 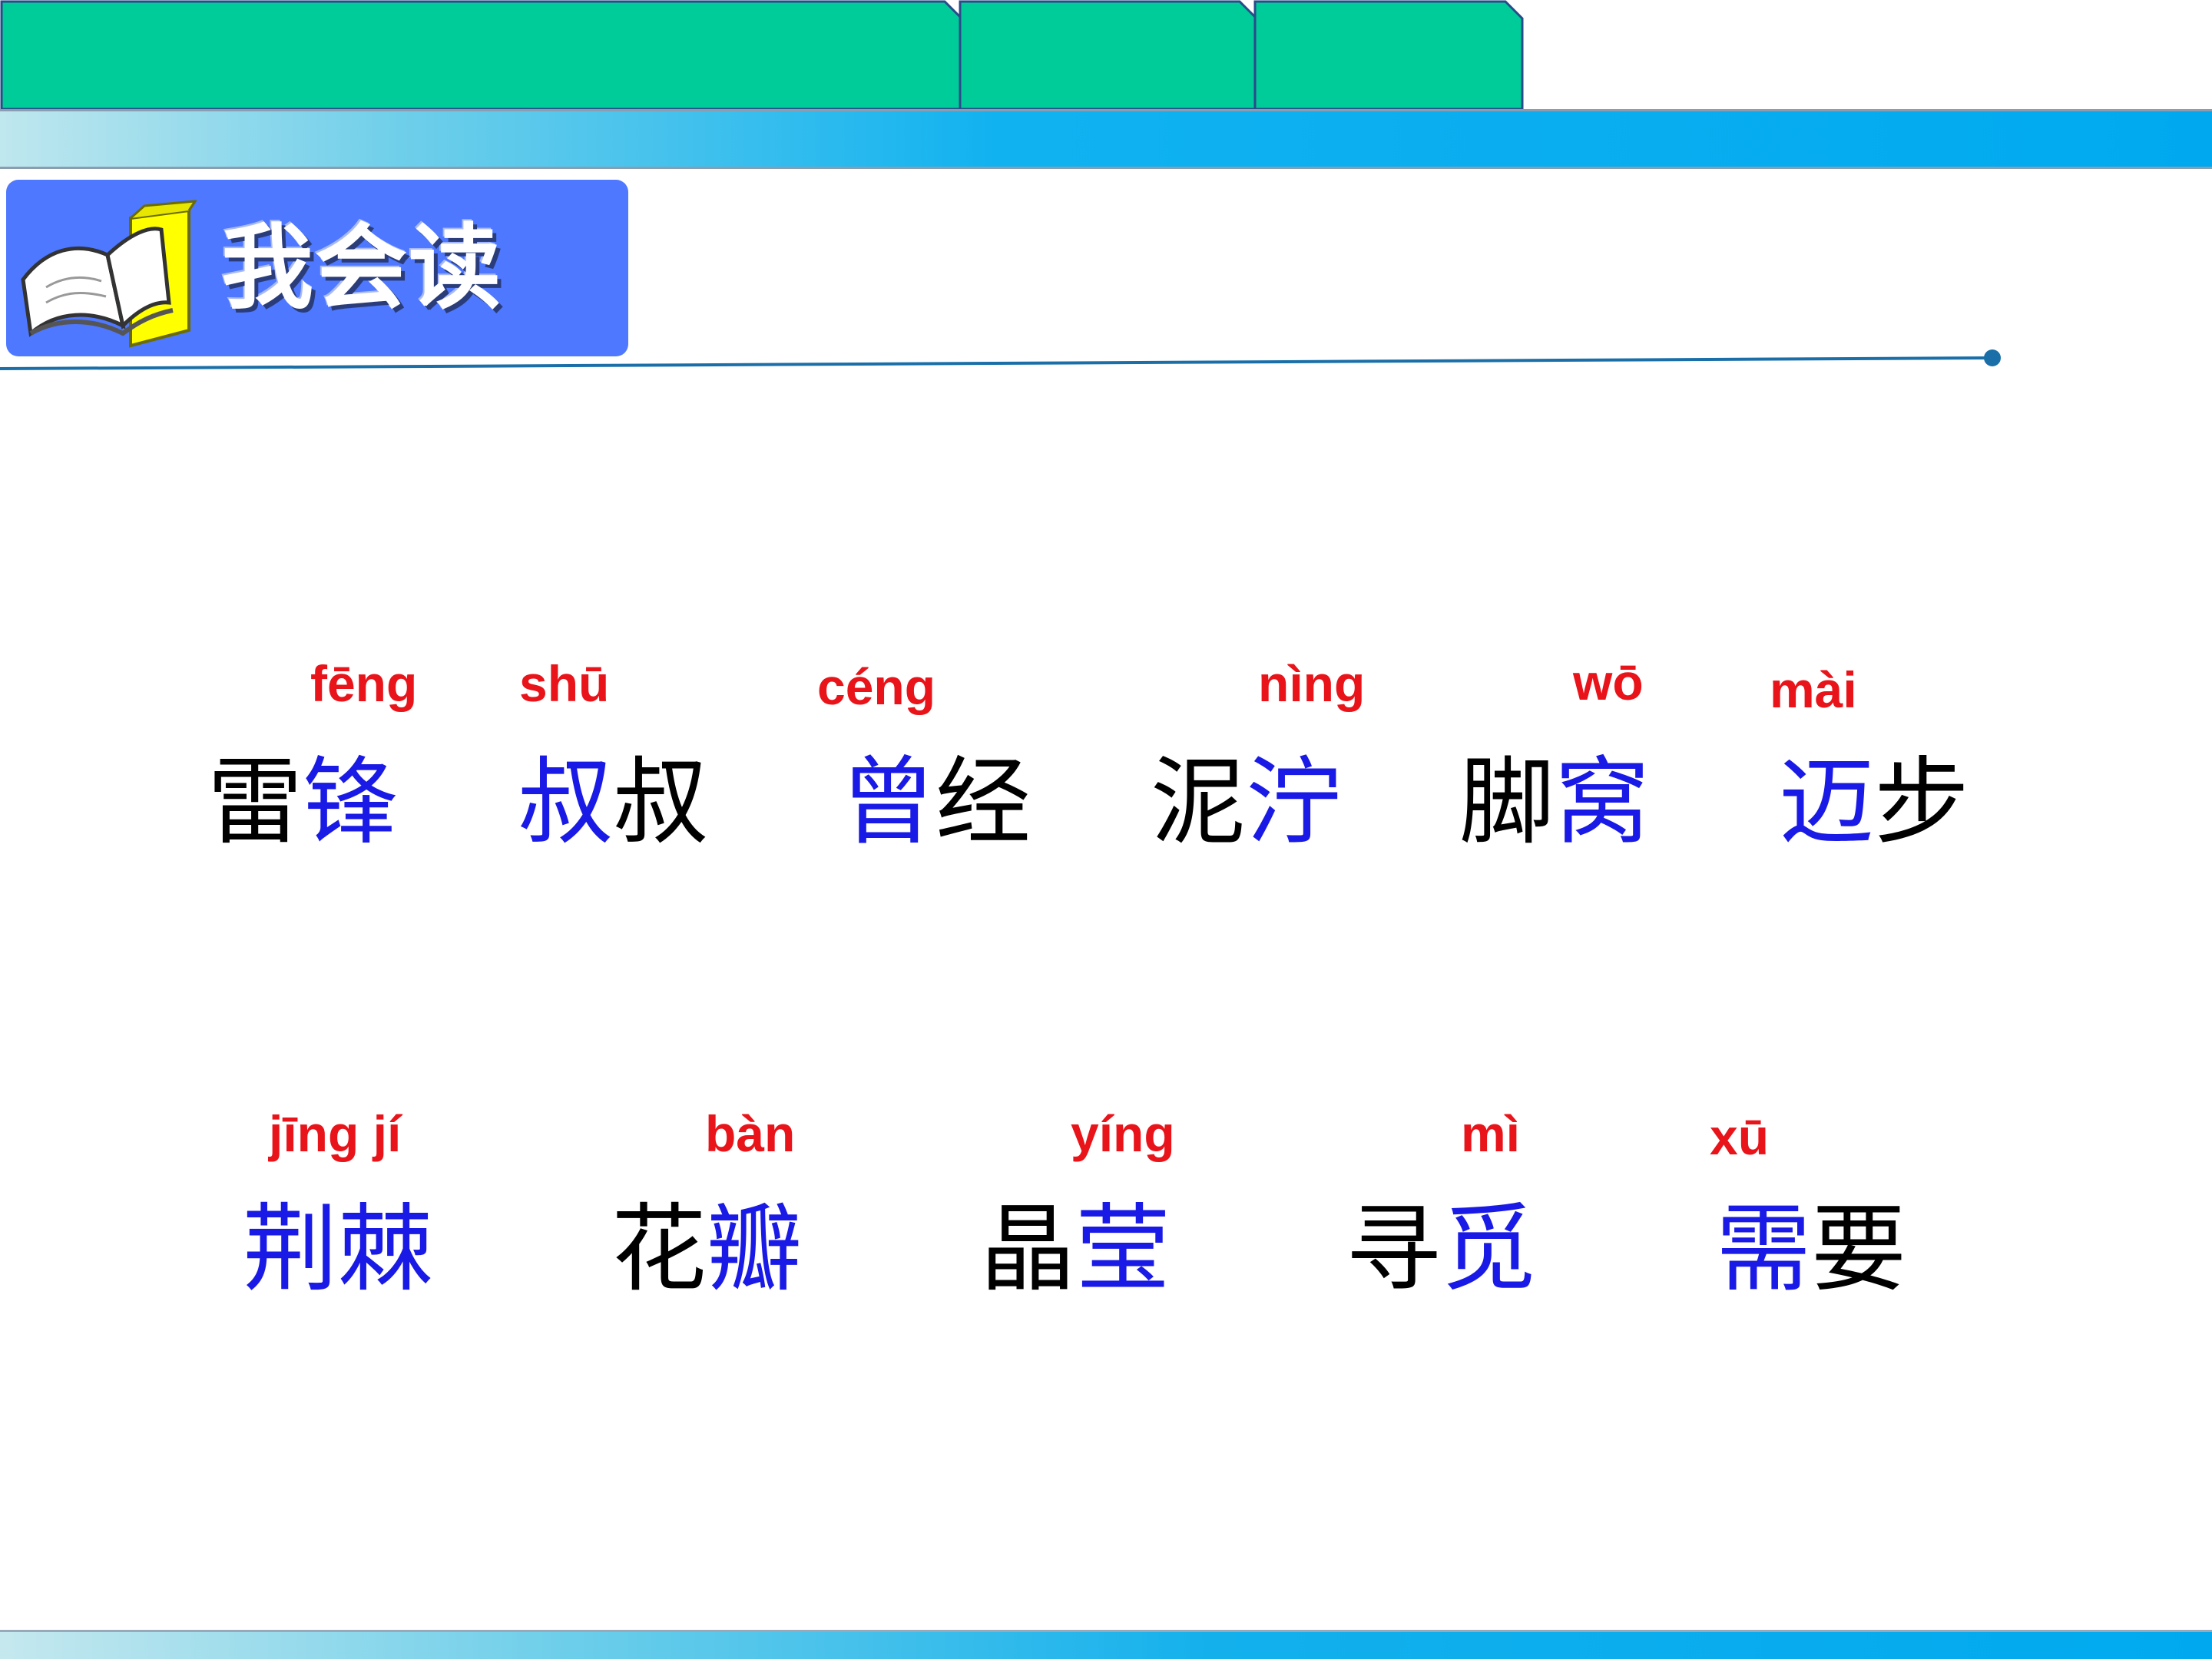 I want to click on hanzi: 曾经, so click(x=935, y=803).